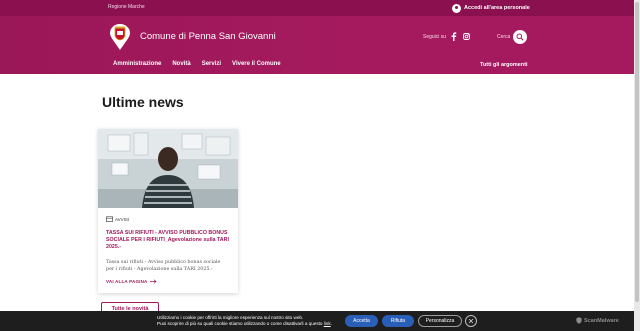  I want to click on nav-item-servizi: Servizi, so click(211, 64).